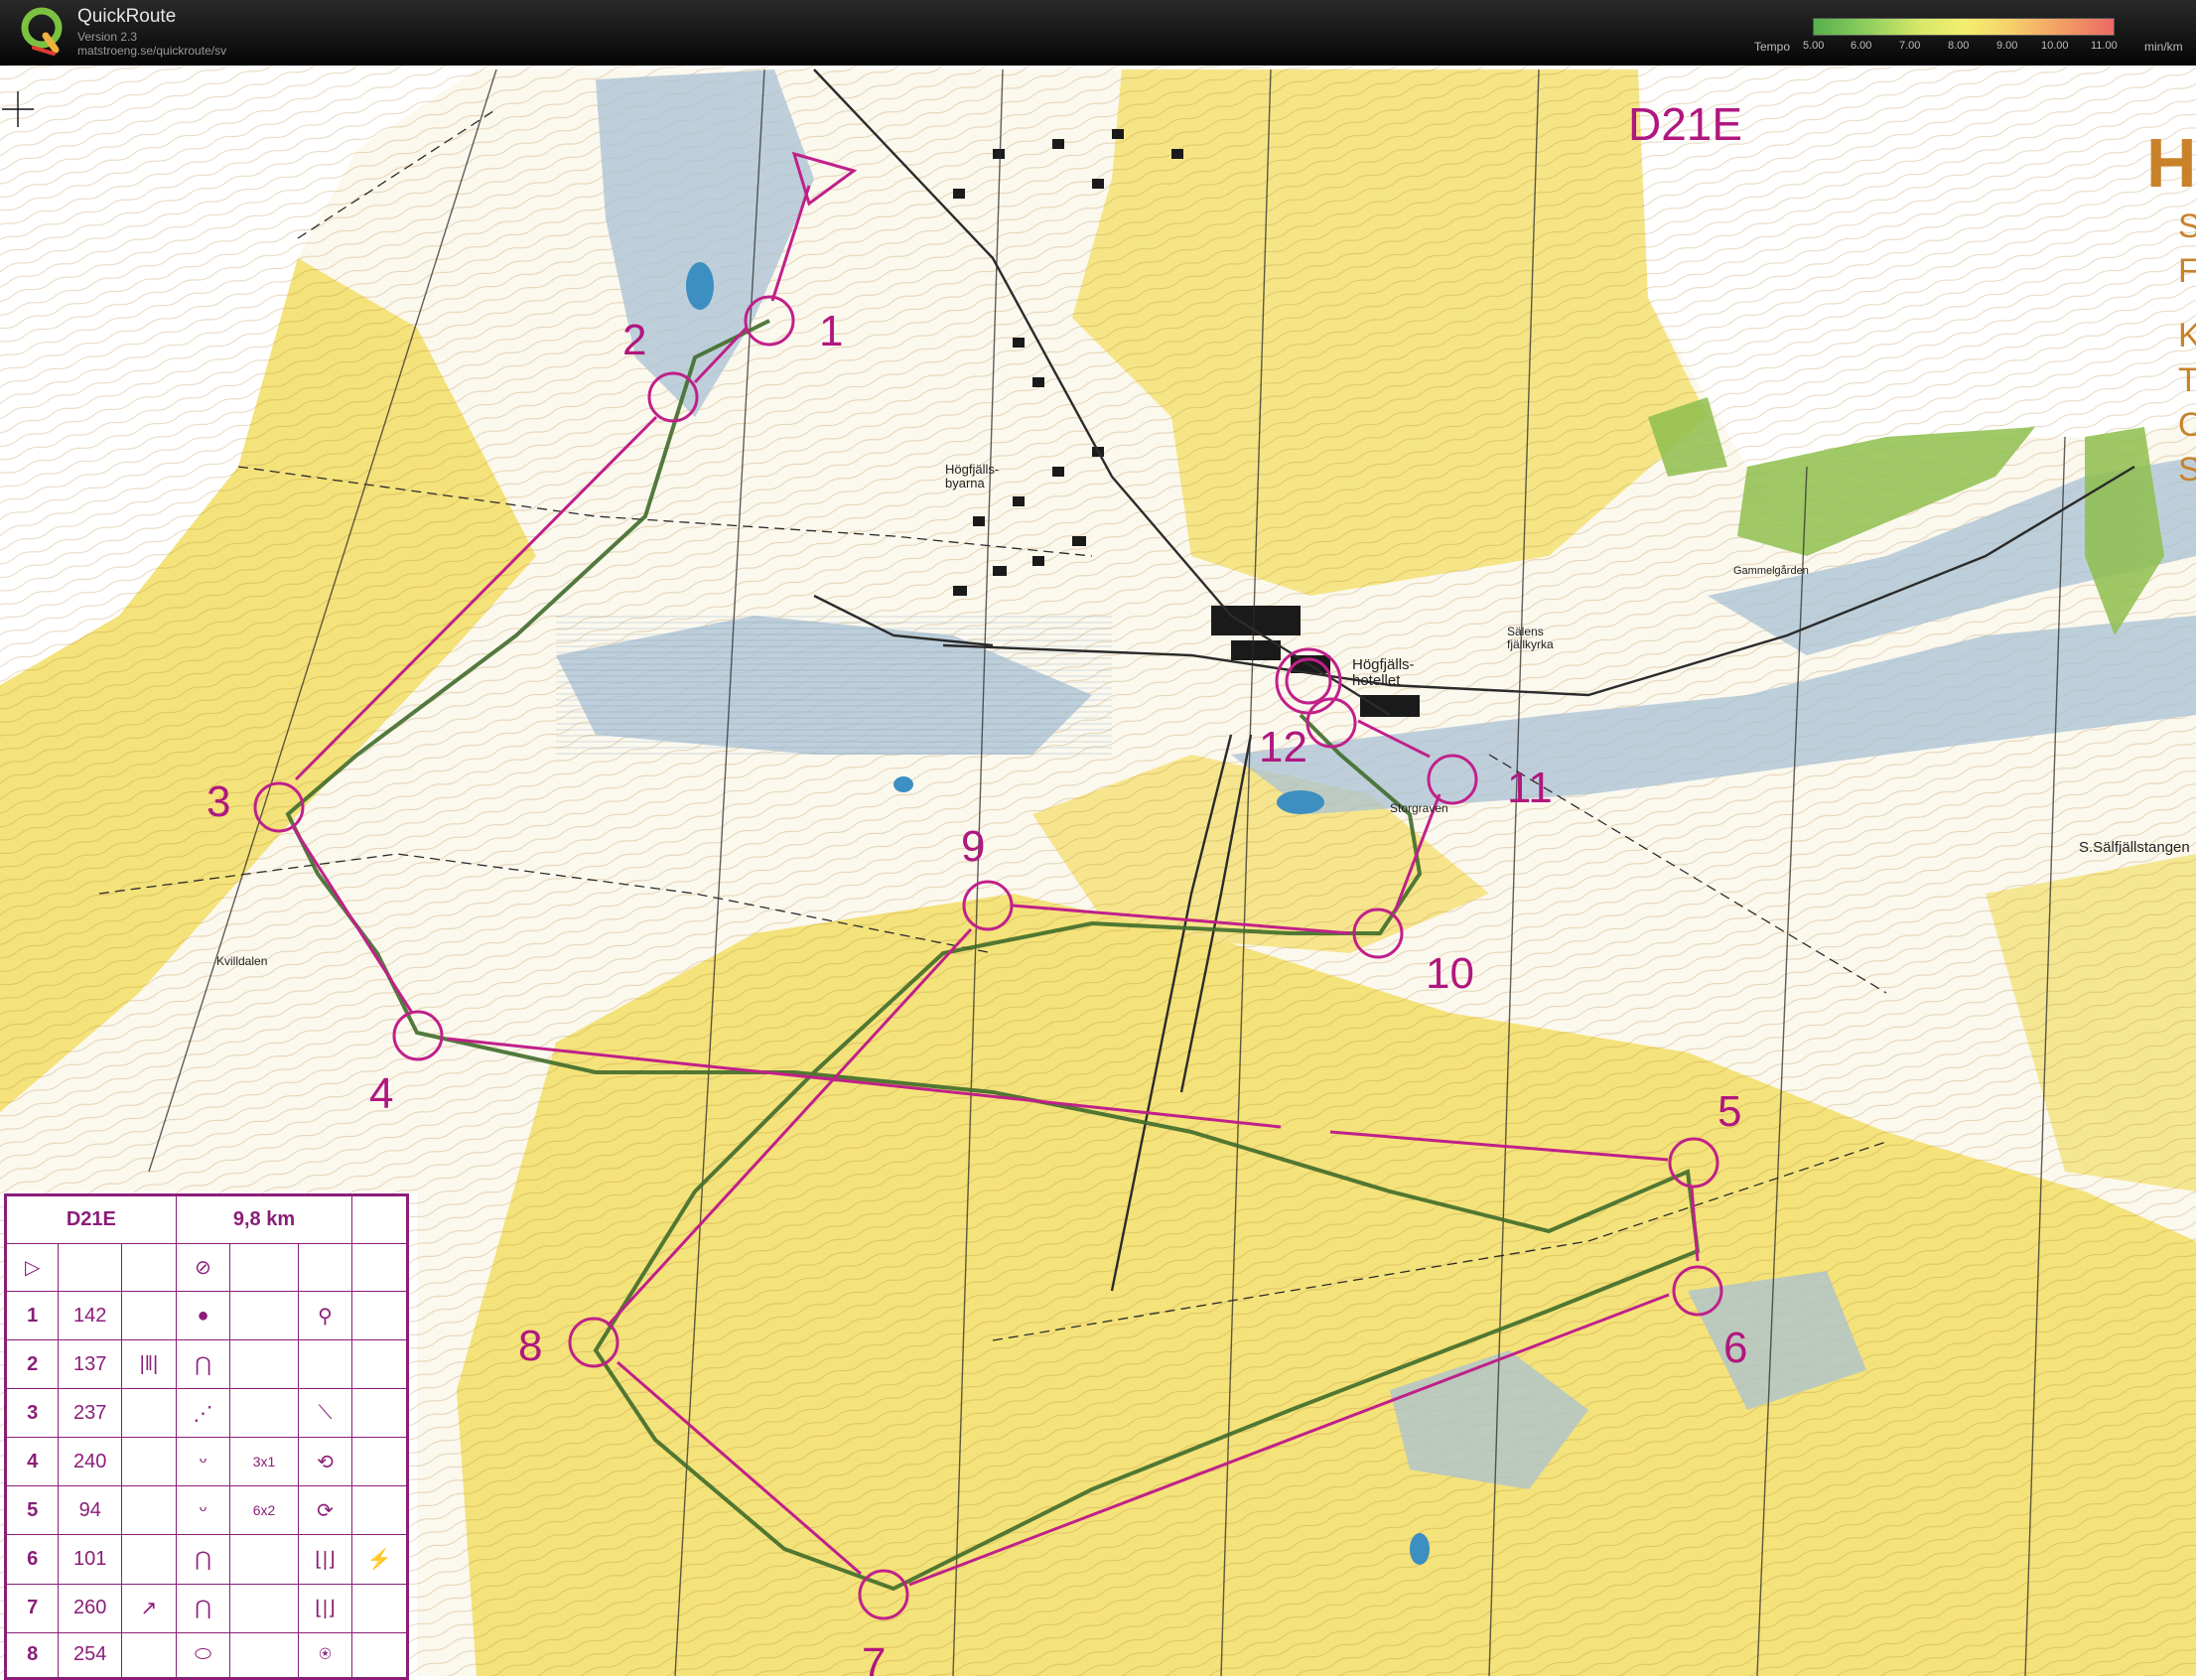 The height and width of the screenshot is (1680, 2196). What do you see at coordinates (973, 846) in the screenshot?
I see `control-number: 9` at bounding box center [973, 846].